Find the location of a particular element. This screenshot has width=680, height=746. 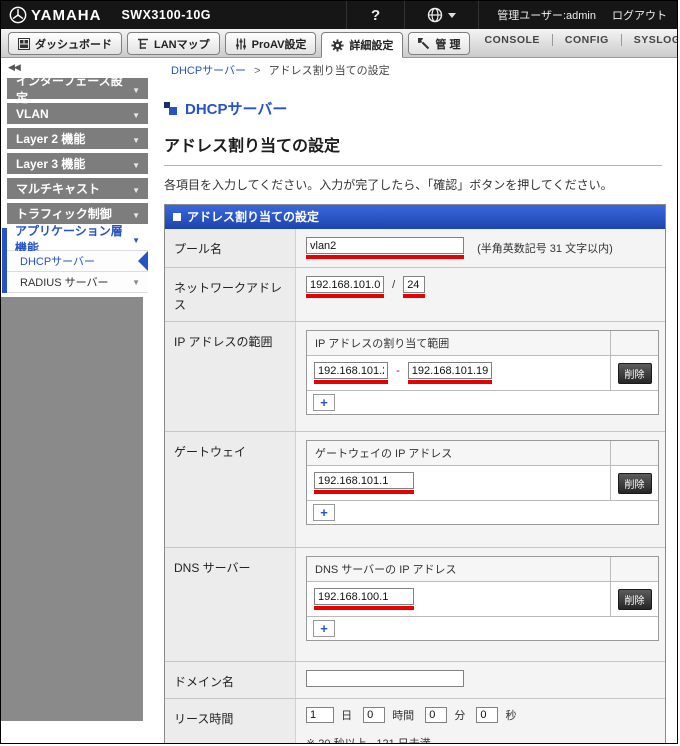

sidebar-item-vlan: VLAN is located at coordinates (77, 113).